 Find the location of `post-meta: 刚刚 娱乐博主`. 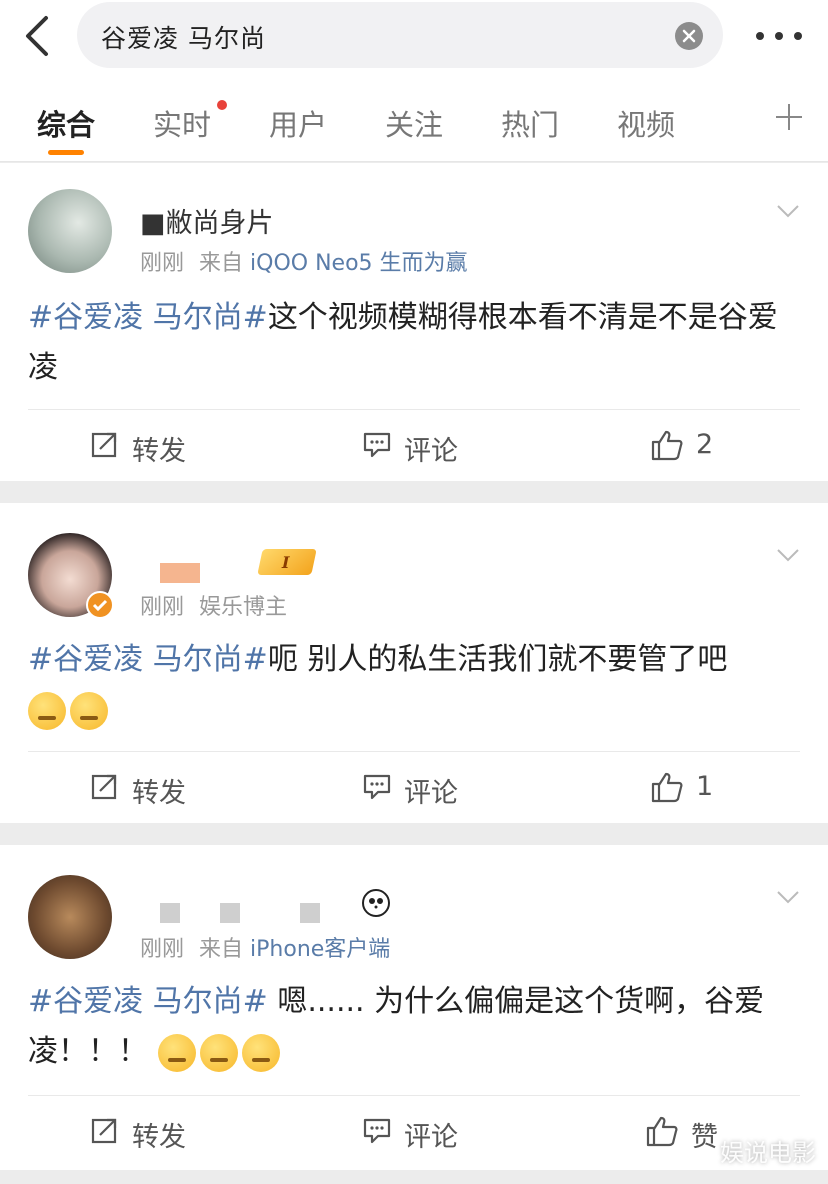

post-meta: 刚刚 娱乐博主 is located at coordinates (213, 605).